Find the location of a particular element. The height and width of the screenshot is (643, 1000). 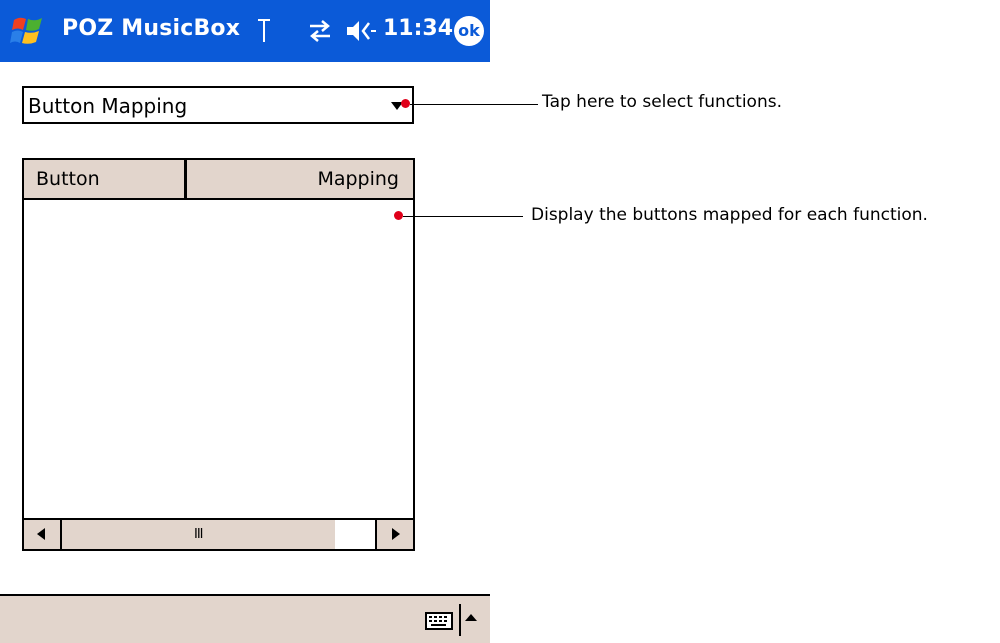

windows-start-icon is located at coordinates (28, 31).